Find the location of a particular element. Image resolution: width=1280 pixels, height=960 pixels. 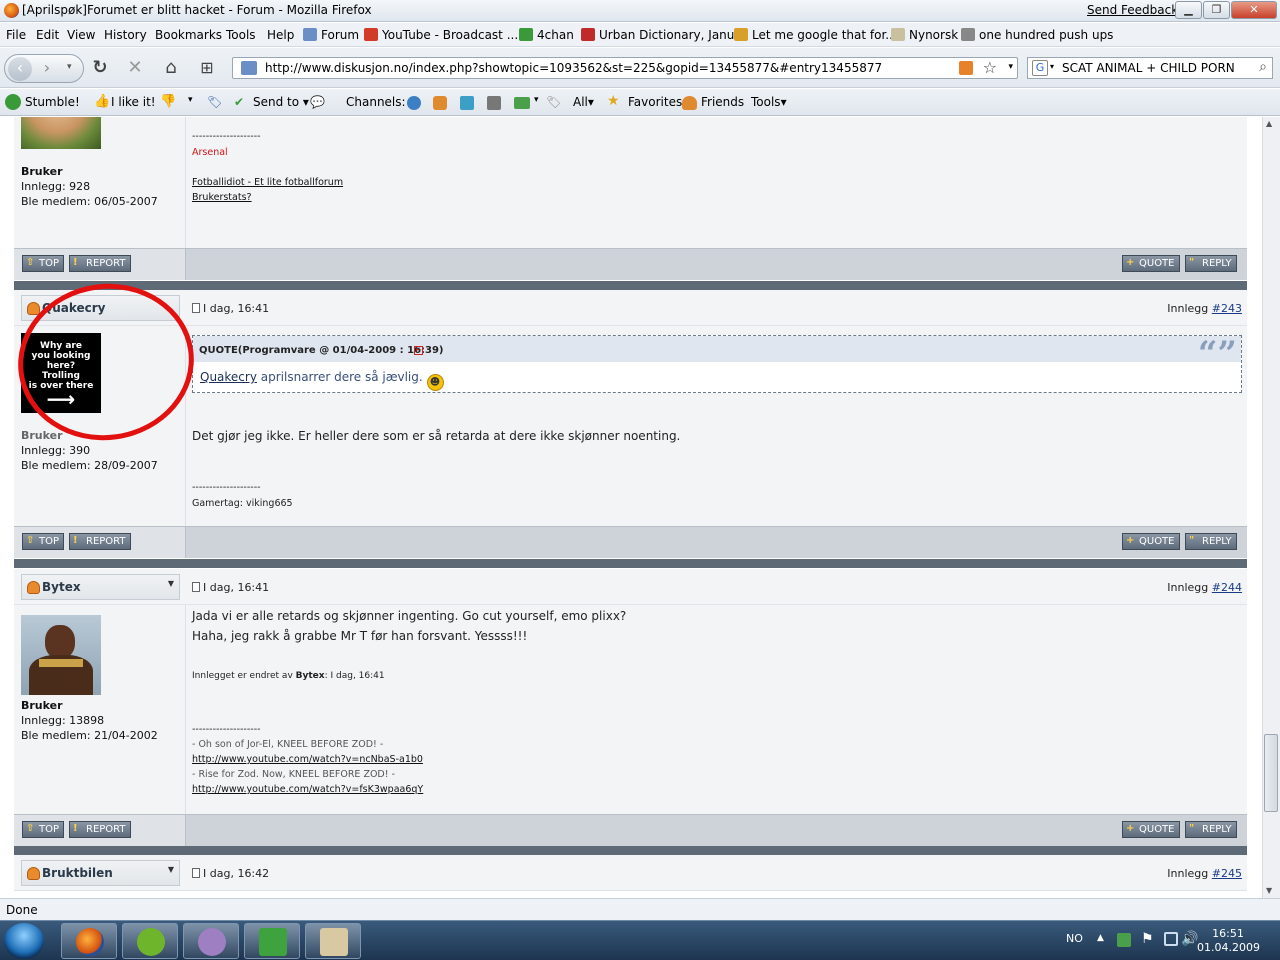

view-post-icon: ← is located at coordinates (418, 350).